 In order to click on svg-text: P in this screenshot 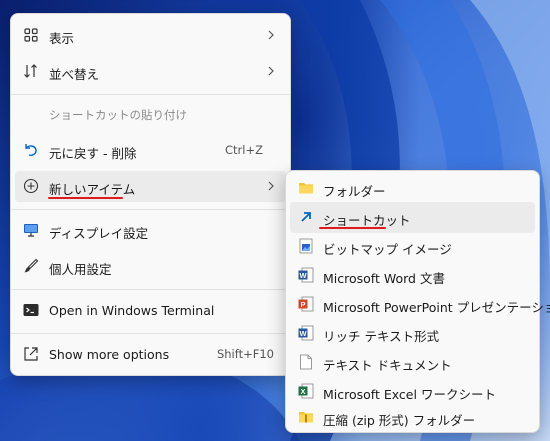, I will do `click(302, 304)`.